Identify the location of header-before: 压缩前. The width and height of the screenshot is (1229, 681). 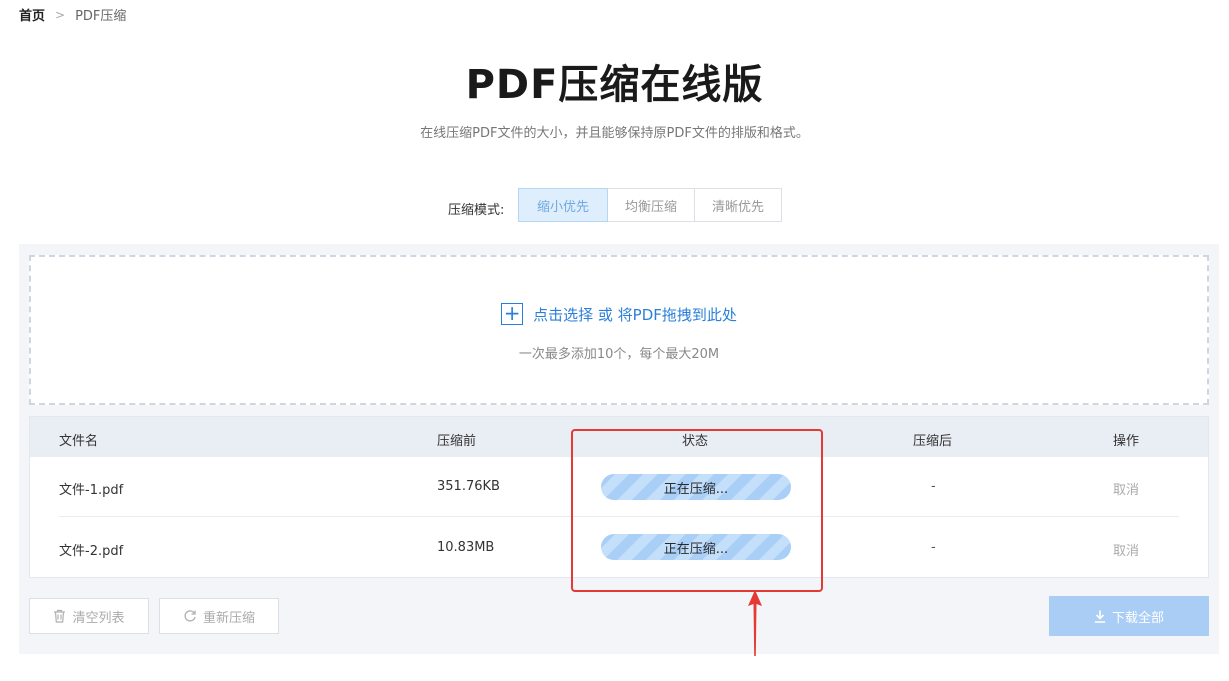
(457, 441).